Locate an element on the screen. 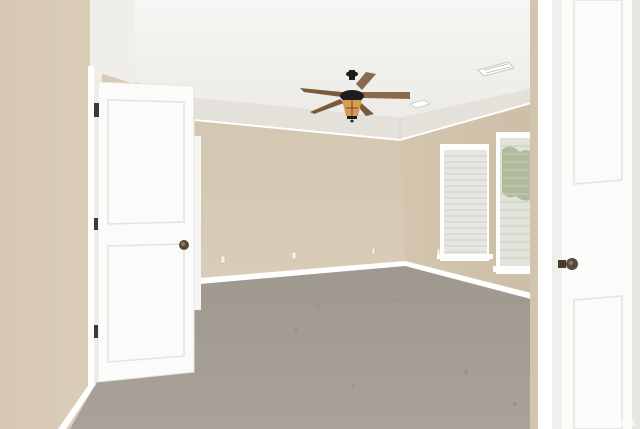 The width and height of the screenshot is (640, 429). watermark: C COMPASS is located at coordinates (609, 423).